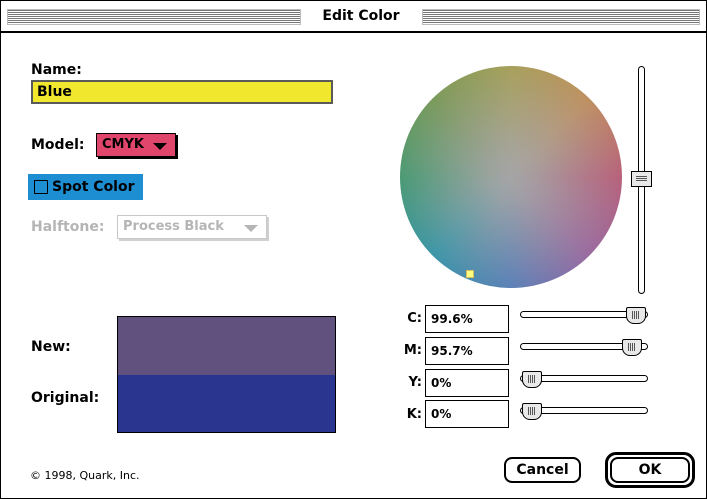 This screenshot has width=707, height=499. What do you see at coordinates (467, 383) in the screenshot?
I see `yellow-field: 0%` at bounding box center [467, 383].